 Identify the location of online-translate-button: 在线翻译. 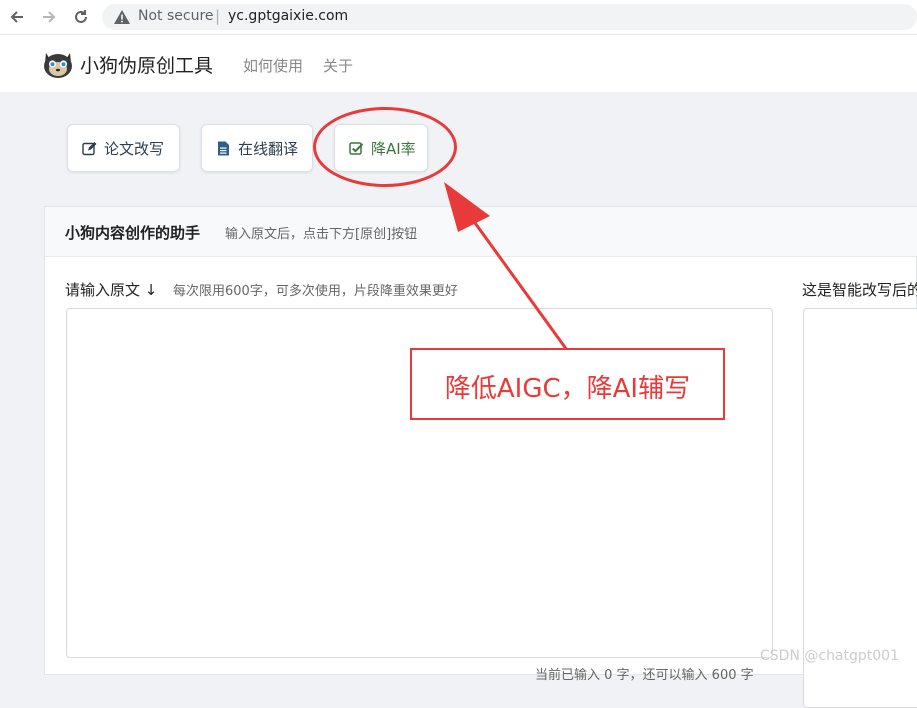
(257, 148).